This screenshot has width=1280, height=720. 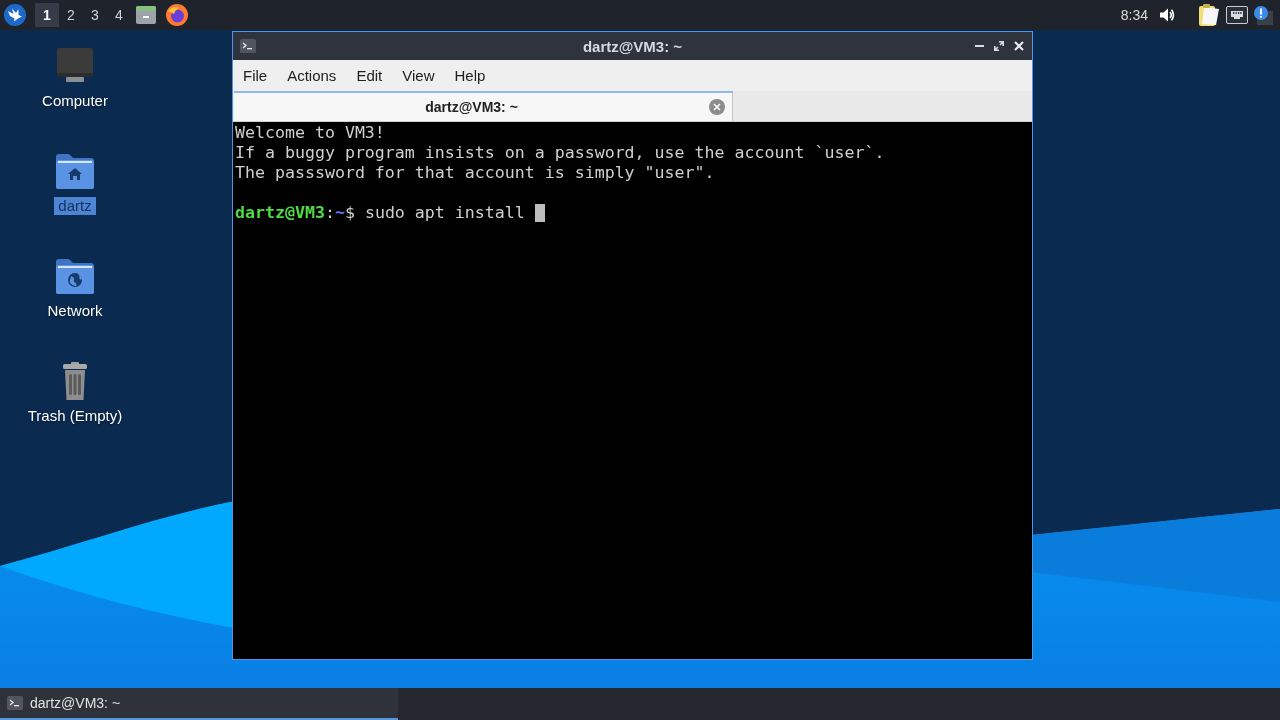 What do you see at coordinates (979, 46) in the screenshot?
I see `minimize-icon` at bounding box center [979, 46].